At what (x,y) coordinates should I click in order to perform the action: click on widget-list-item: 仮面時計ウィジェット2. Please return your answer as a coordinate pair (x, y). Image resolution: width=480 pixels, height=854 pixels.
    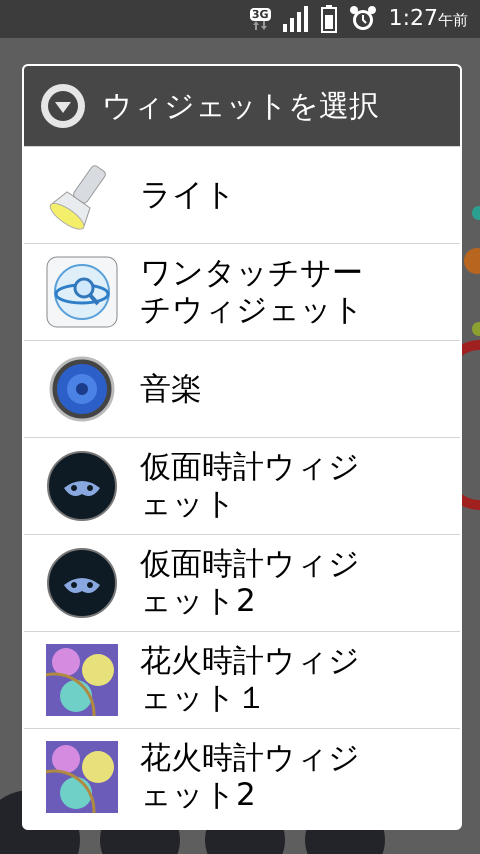
    Looking at the image, I should click on (242, 582).